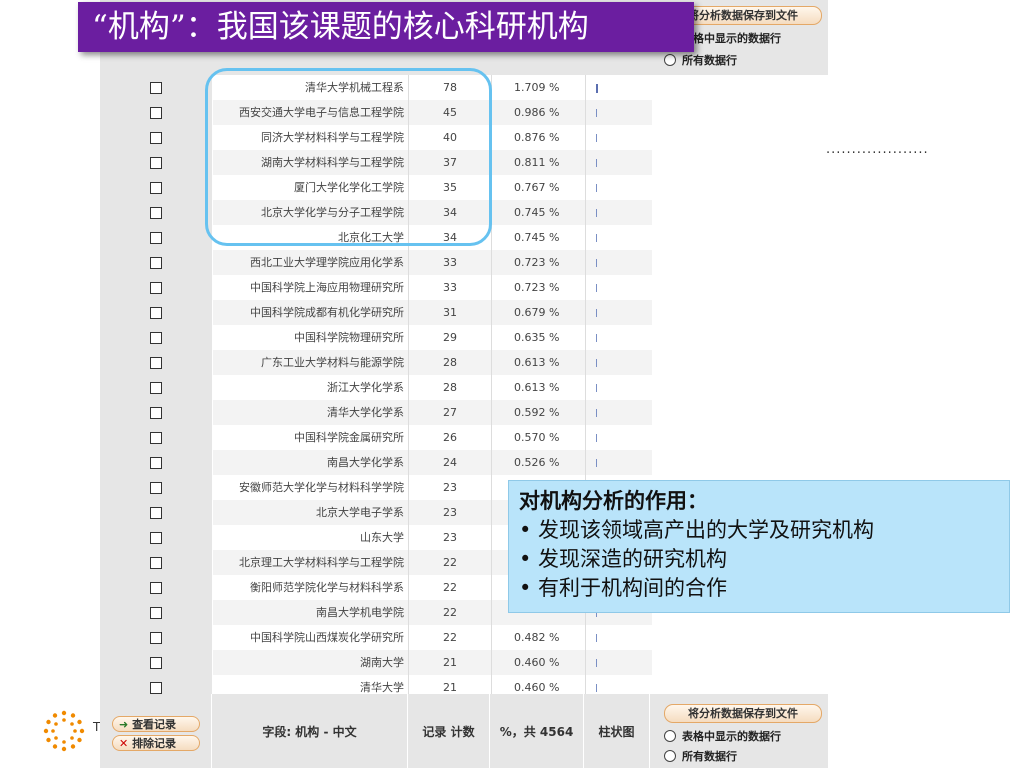  What do you see at coordinates (156, 724) in the screenshot?
I see `view-records-button: ➜ 查看记录` at bounding box center [156, 724].